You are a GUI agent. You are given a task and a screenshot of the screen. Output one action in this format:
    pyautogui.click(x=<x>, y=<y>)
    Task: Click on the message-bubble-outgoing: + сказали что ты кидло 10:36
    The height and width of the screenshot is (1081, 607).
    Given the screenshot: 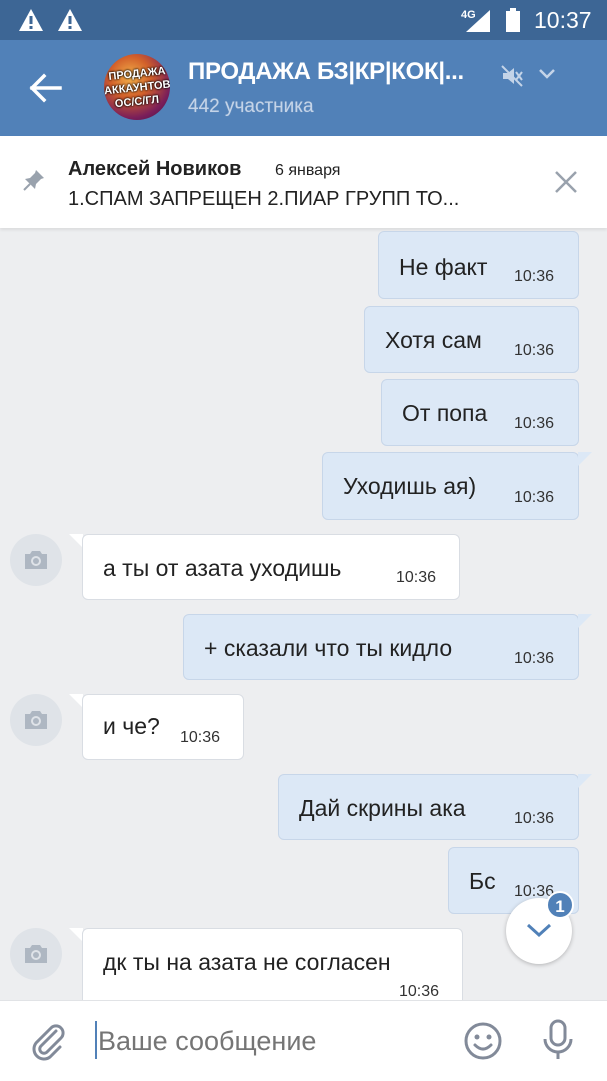 What is the action you would take?
    pyautogui.click(x=381, y=647)
    